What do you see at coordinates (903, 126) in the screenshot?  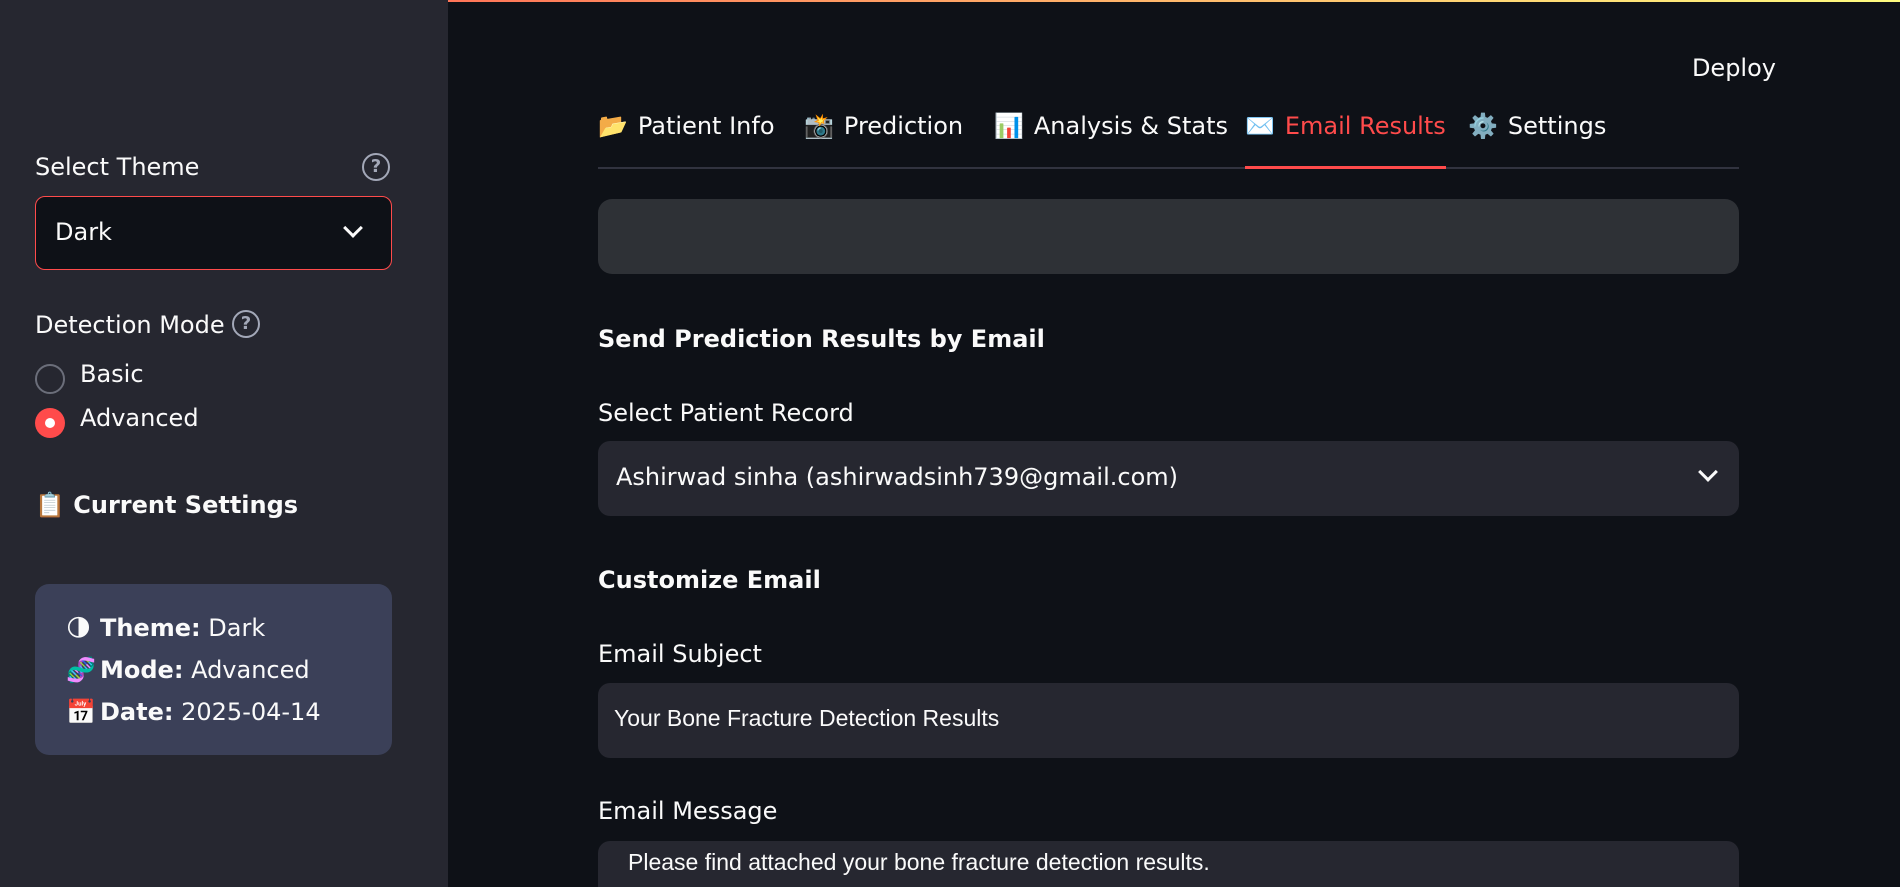 I see `tab-label: Prediction` at bounding box center [903, 126].